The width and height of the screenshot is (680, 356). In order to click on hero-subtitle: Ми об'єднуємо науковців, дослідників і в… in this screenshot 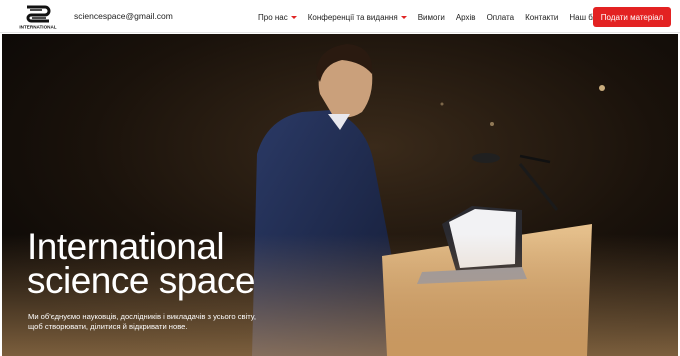, I will do `click(142, 321)`.